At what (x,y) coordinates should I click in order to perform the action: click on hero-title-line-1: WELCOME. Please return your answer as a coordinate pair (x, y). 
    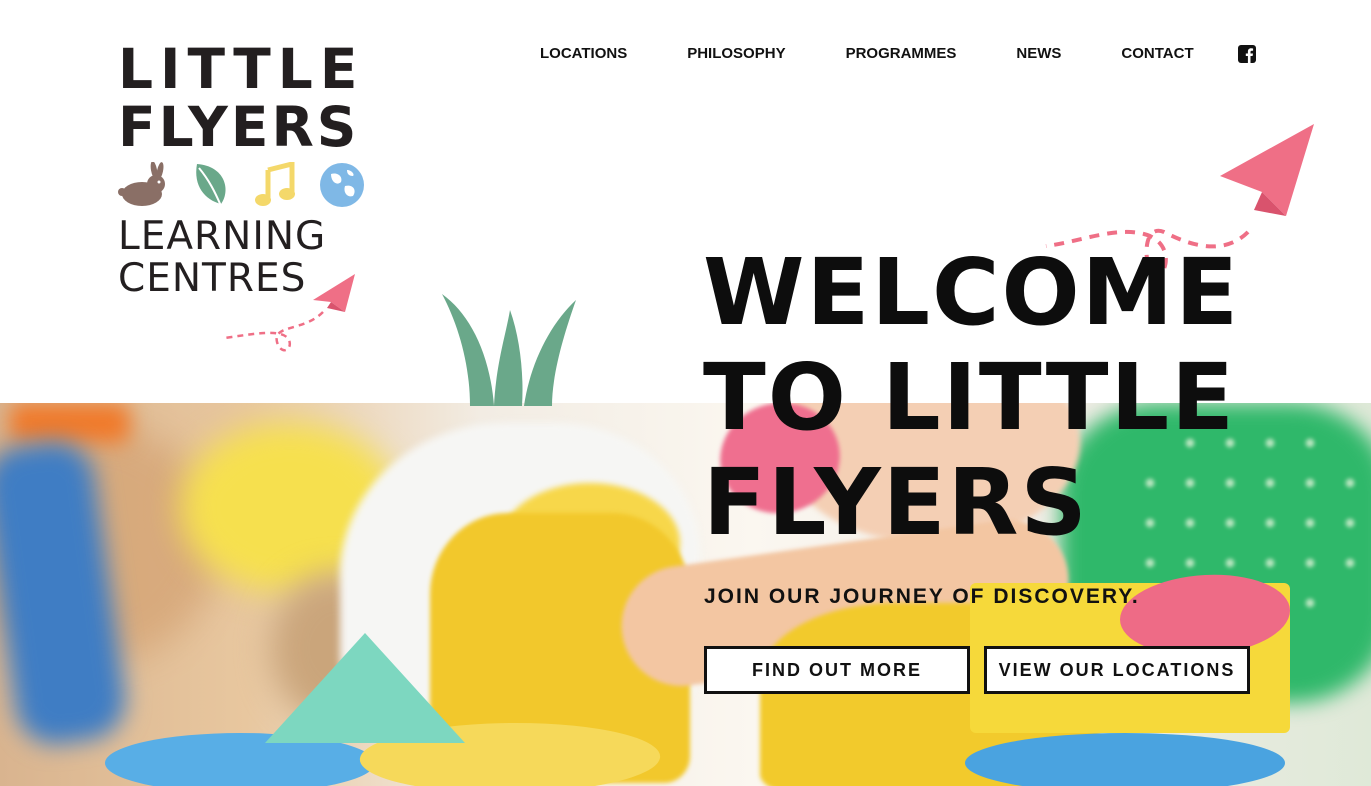
    Looking at the image, I should click on (972, 292).